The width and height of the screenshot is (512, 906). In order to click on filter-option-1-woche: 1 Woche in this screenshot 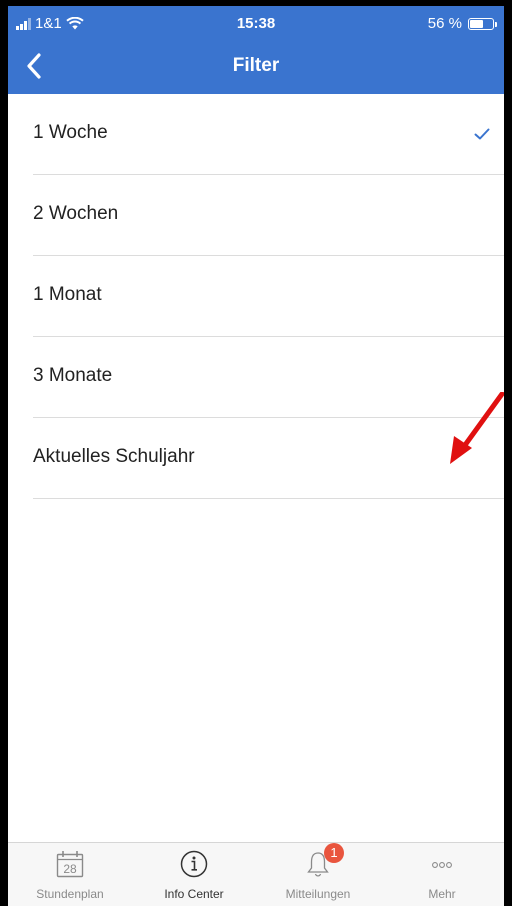, I will do `click(256, 134)`.